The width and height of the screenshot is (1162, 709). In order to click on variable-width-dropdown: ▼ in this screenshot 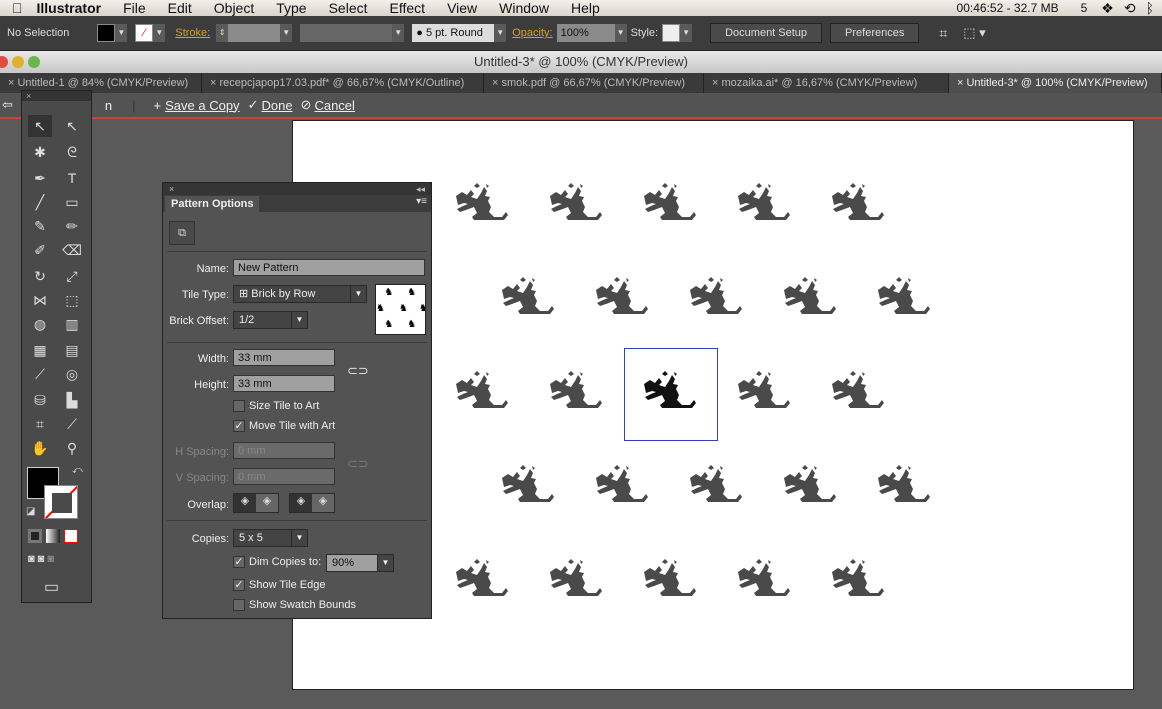, I will do `click(398, 33)`.